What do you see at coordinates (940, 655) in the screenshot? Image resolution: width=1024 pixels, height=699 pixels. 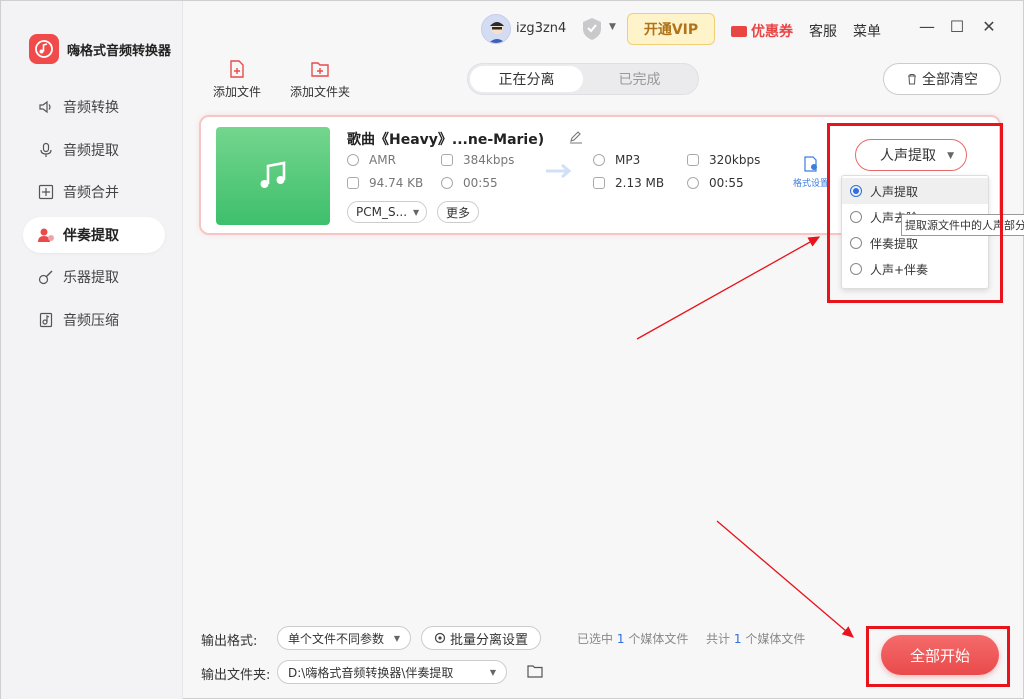 I see `start-all-button: 全部开始` at bounding box center [940, 655].